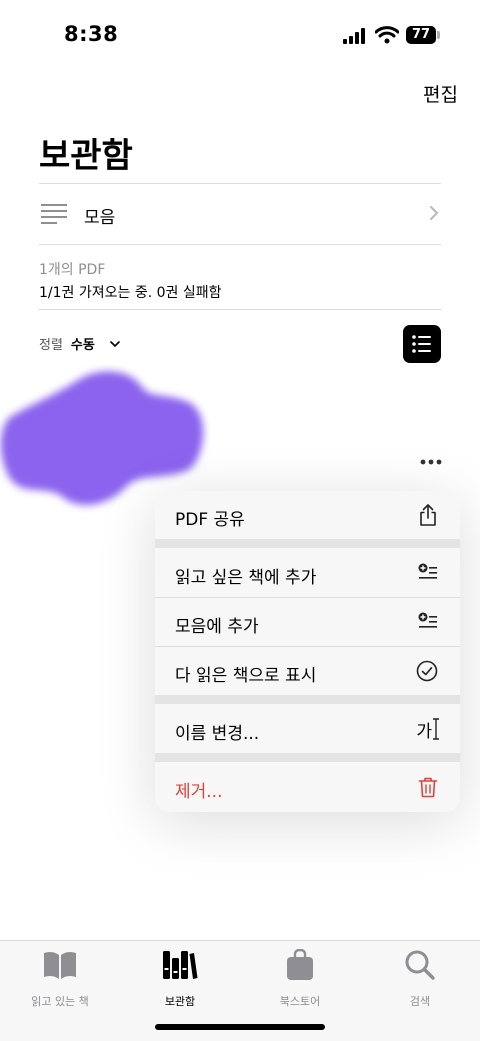 The width and height of the screenshot is (480, 1041). I want to click on tab-library: 보관함, so click(180, 979).